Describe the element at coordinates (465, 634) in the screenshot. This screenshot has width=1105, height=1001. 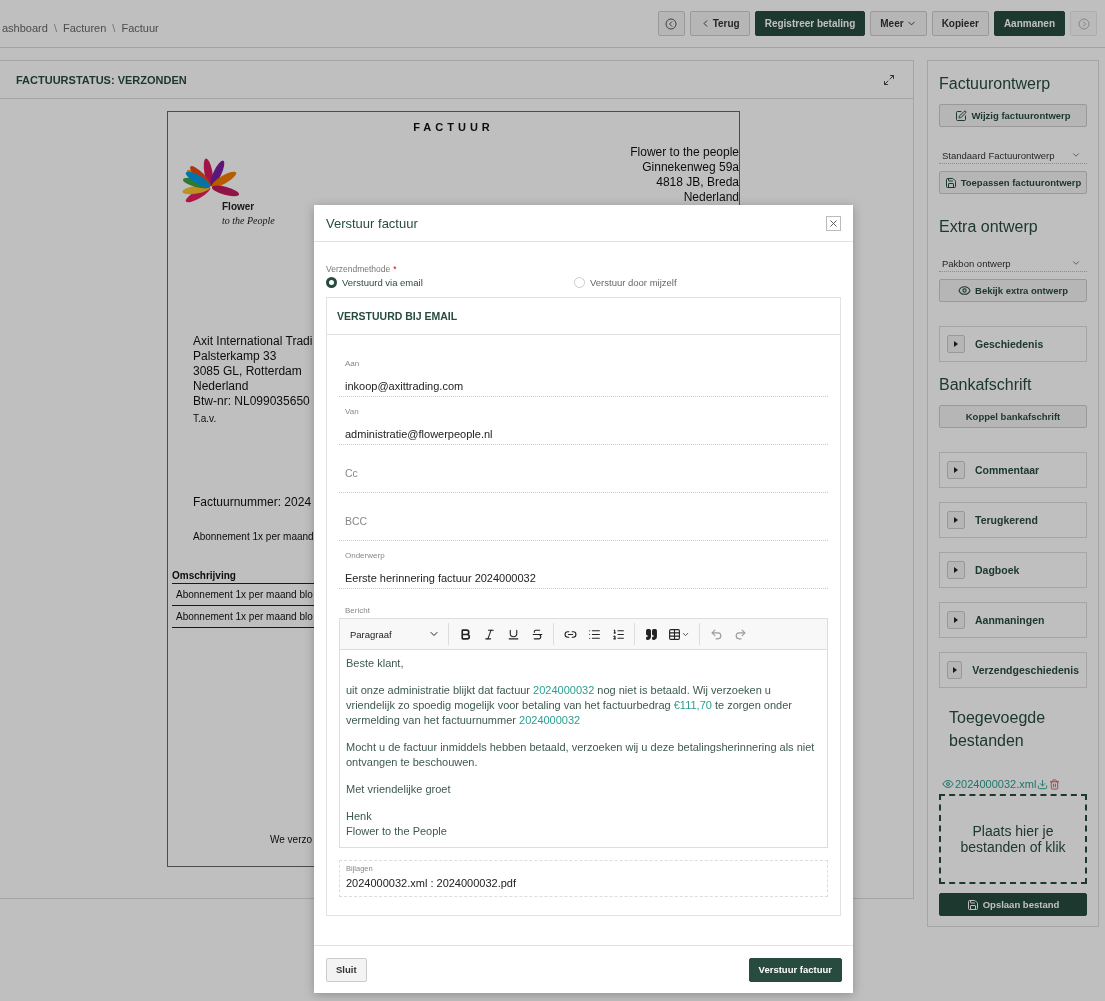
I see `bold-icon` at that location.